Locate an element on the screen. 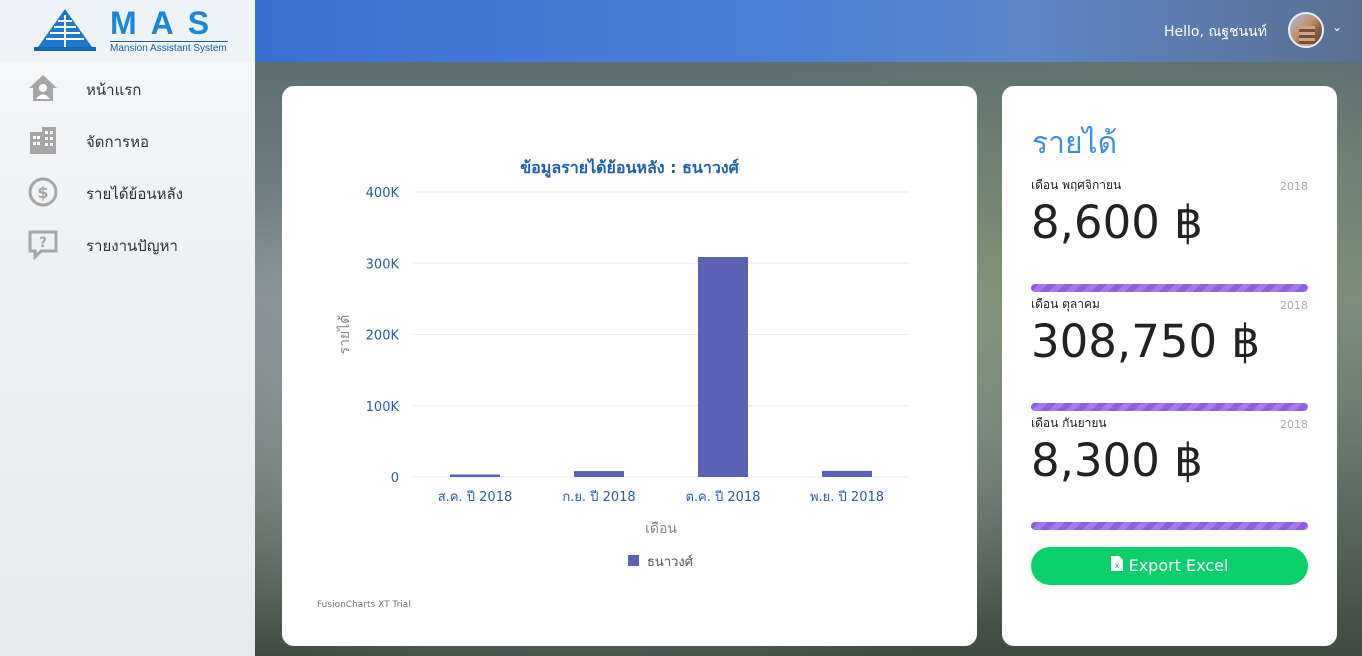 This screenshot has height=656, width=1362. chevron-down-icon: ⌄ is located at coordinates (1337, 27).